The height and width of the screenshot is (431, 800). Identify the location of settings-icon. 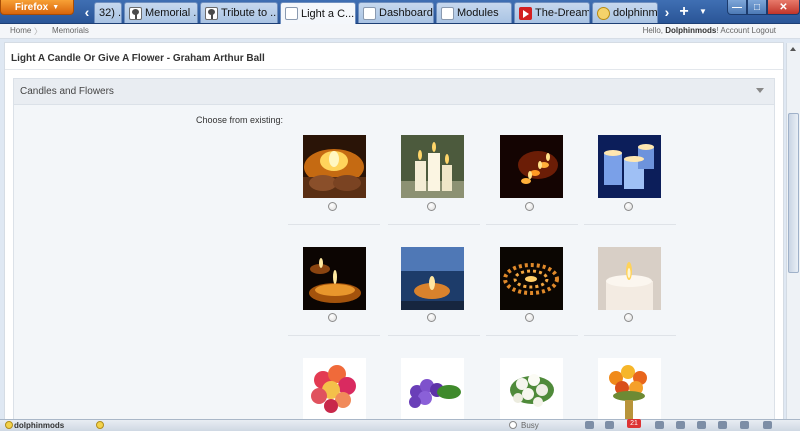
(722, 425).